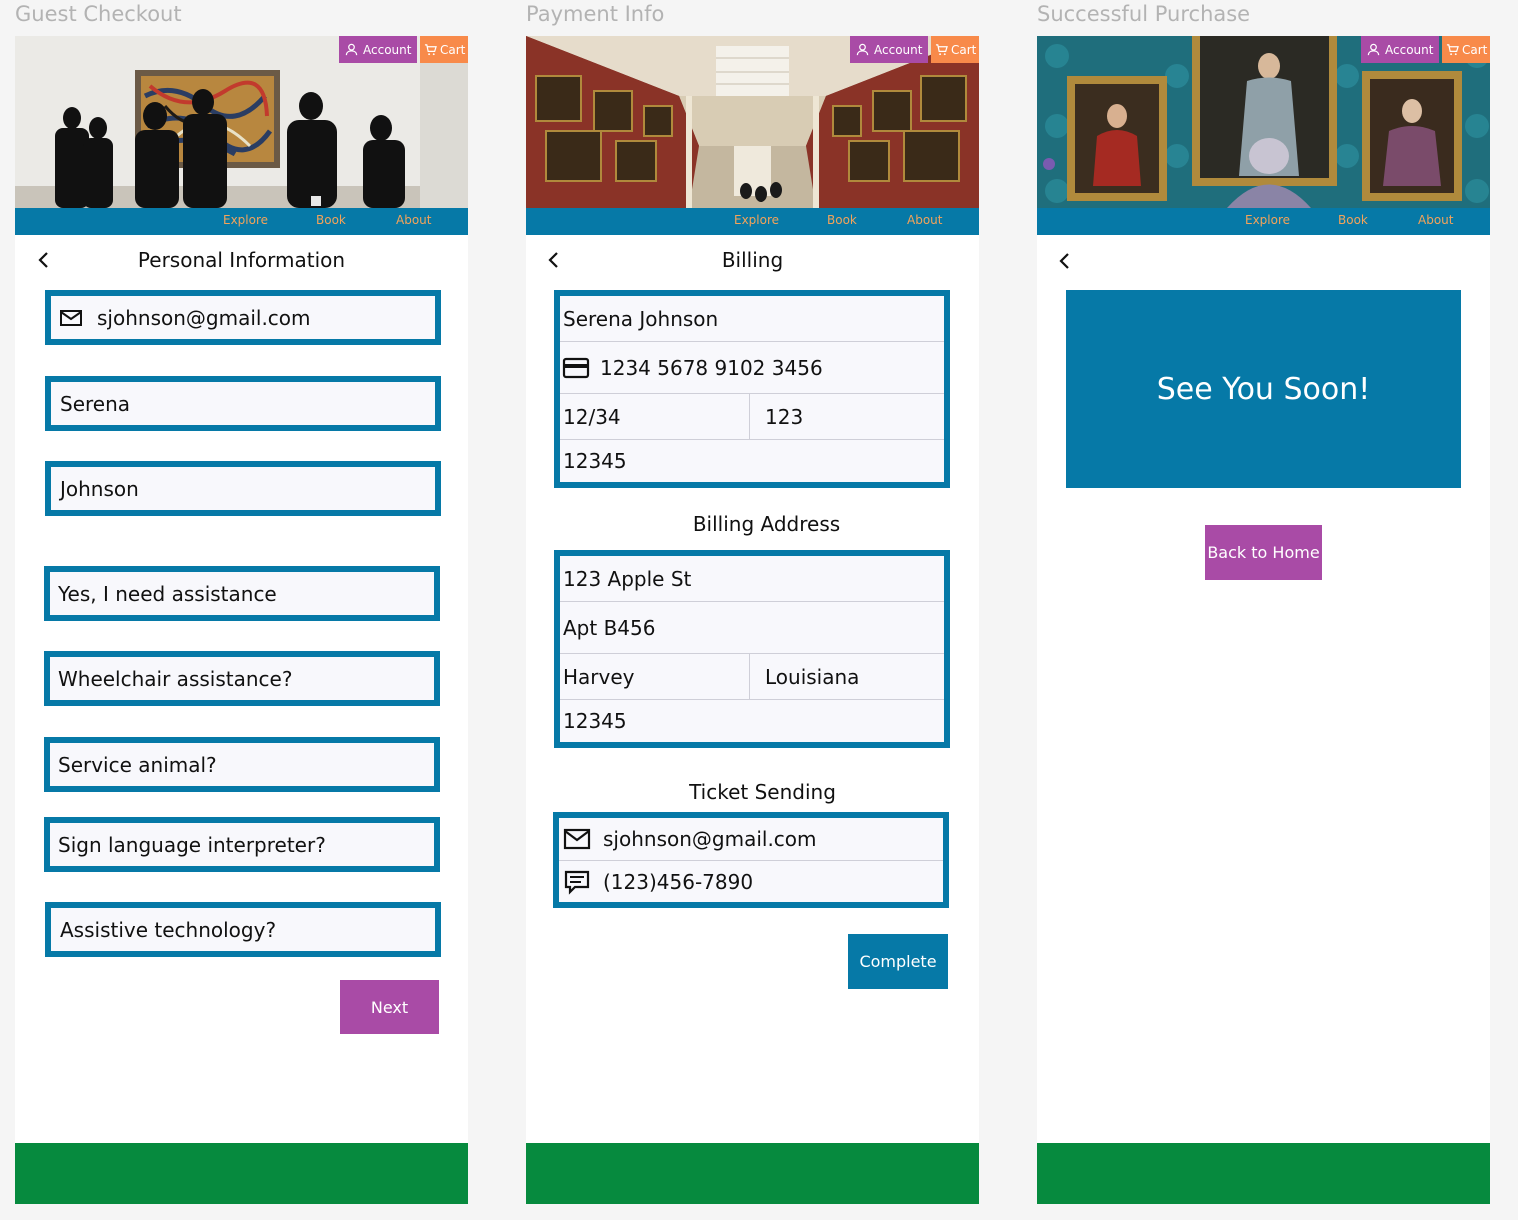 Image resolution: width=1518 pixels, height=1220 pixels. Describe the element at coordinates (577, 882) in the screenshot. I see `message-icon` at that location.